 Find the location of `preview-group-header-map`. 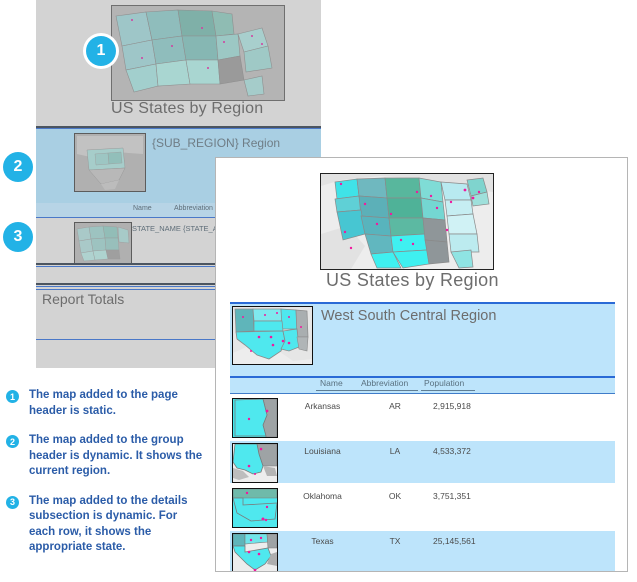

preview-group-header-map is located at coordinates (272, 335).